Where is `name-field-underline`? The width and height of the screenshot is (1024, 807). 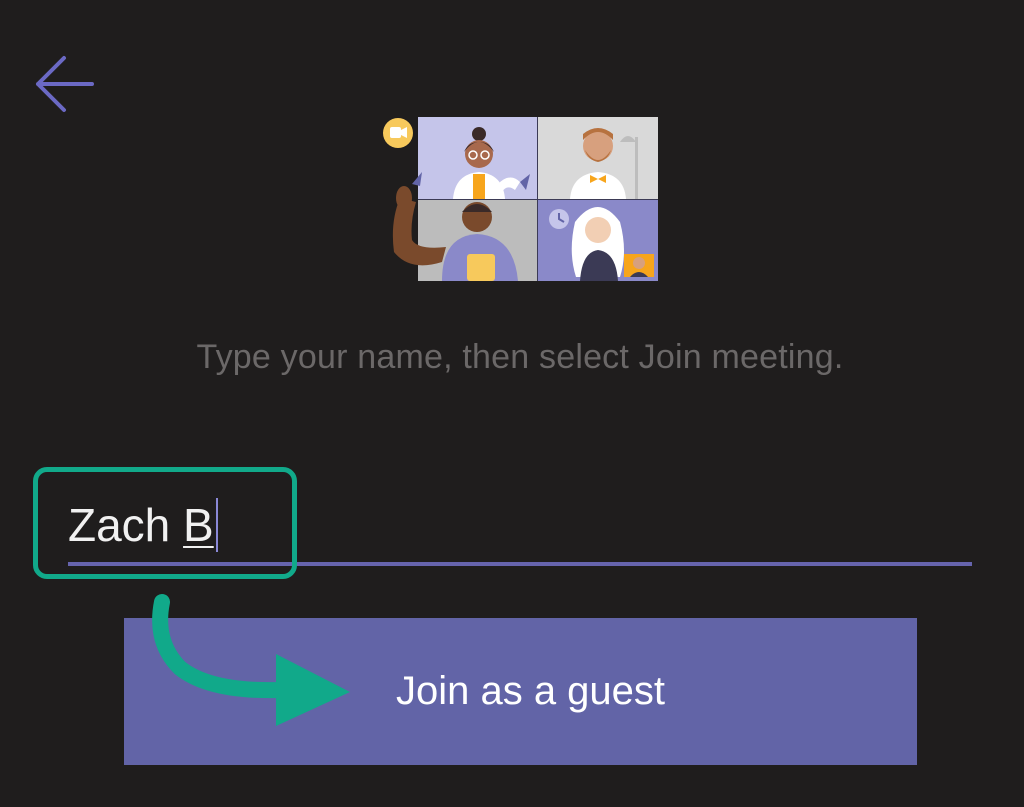 name-field-underline is located at coordinates (520, 564).